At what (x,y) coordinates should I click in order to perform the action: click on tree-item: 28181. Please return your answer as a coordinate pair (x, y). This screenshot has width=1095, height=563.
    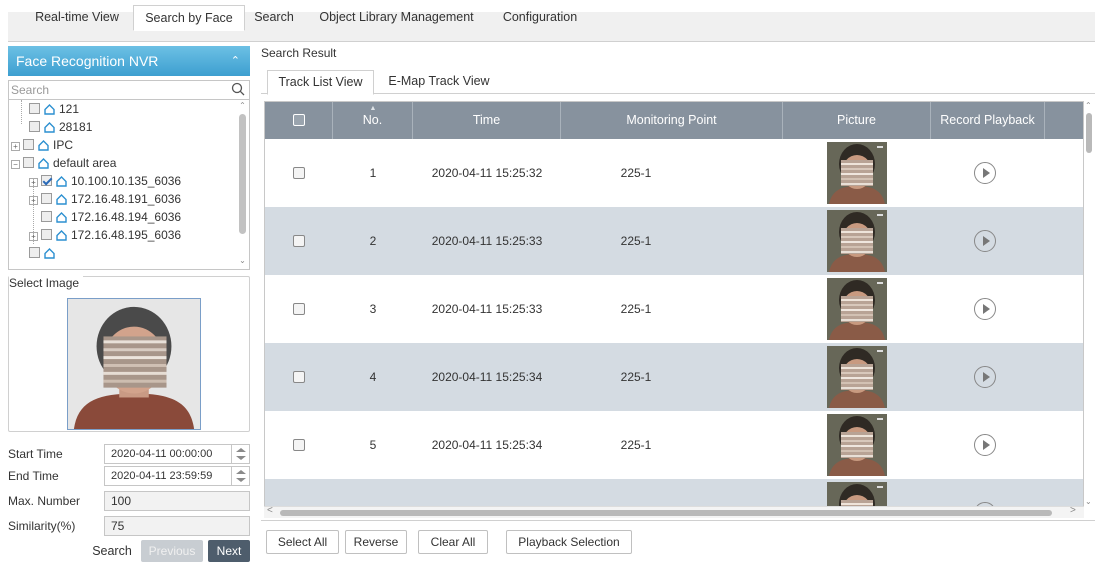
    Looking at the image, I should click on (60, 127).